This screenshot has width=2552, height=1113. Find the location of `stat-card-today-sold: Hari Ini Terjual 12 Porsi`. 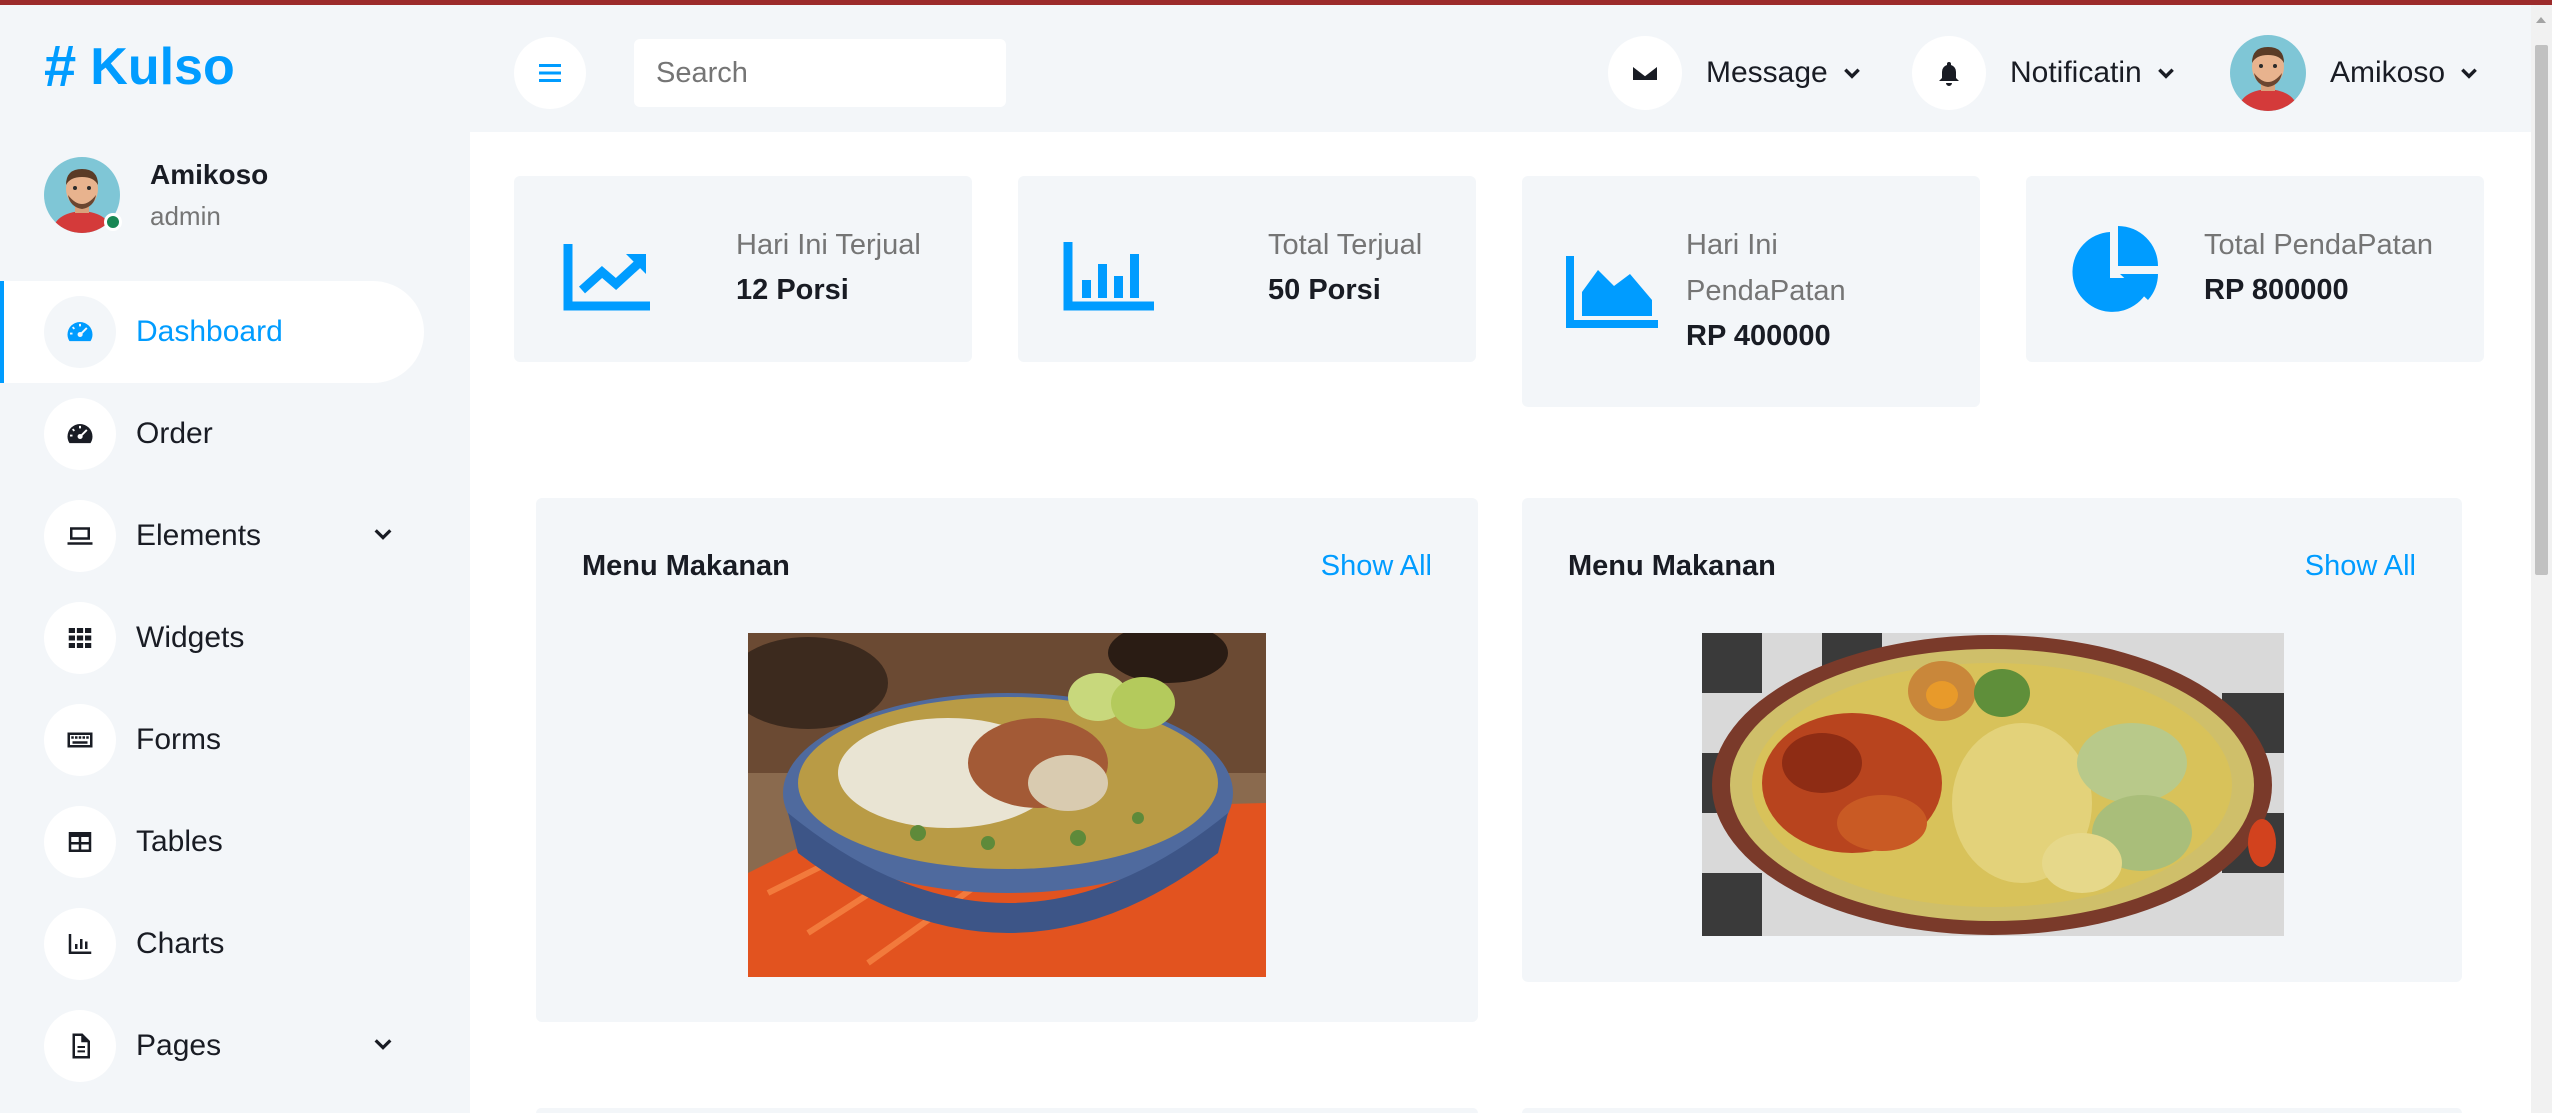

stat-card-today-sold: Hari Ini Terjual 12 Porsi is located at coordinates (743, 269).